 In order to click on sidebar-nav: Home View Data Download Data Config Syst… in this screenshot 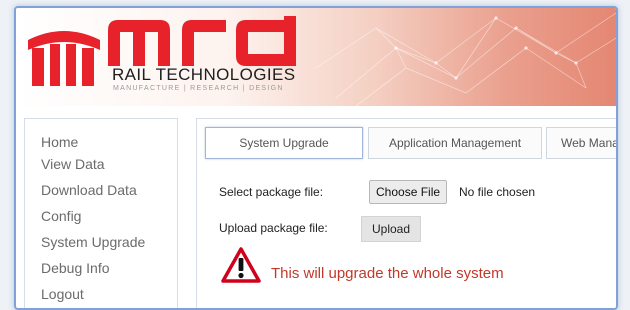, I will do `click(101, 213)`.